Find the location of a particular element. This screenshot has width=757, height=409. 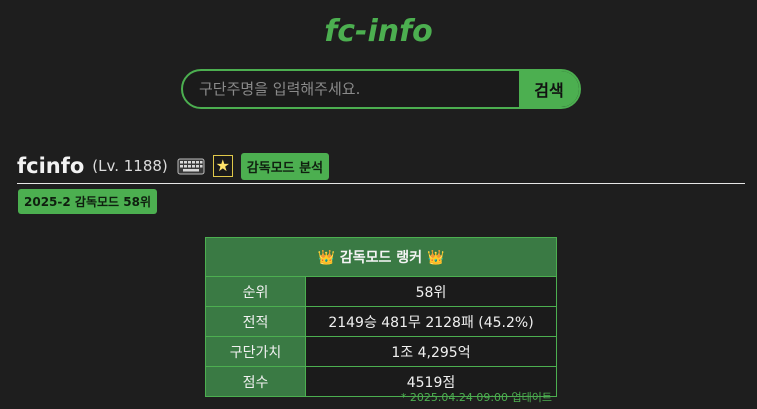

search-bar: 검색 is located at coordinates (381, 89).